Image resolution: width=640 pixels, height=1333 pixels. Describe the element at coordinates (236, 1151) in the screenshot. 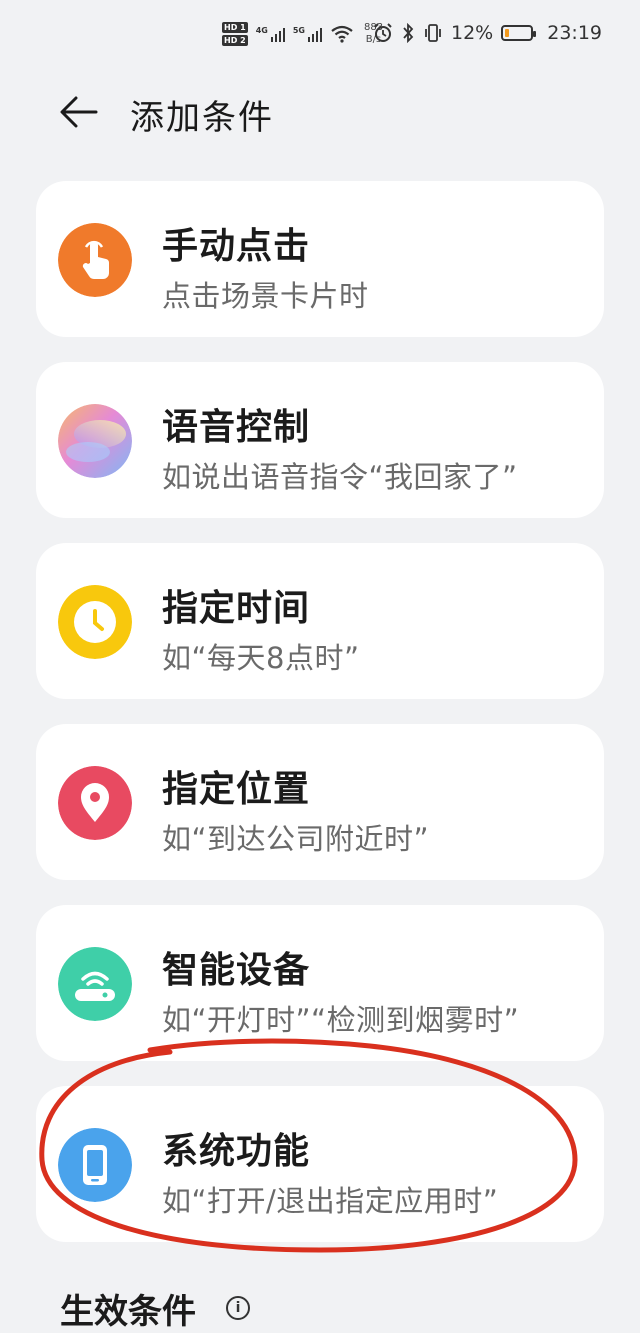

I see `condition-title: 系统功能` at that location.